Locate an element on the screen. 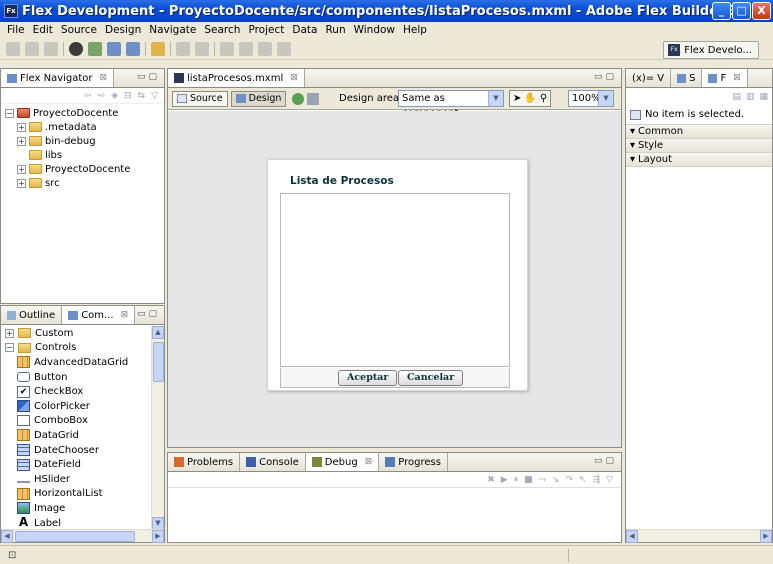 Image resolution: width=773 pixels, height=564 pixels. step-return-icon: ↖ is located at coordinates (583, 480).